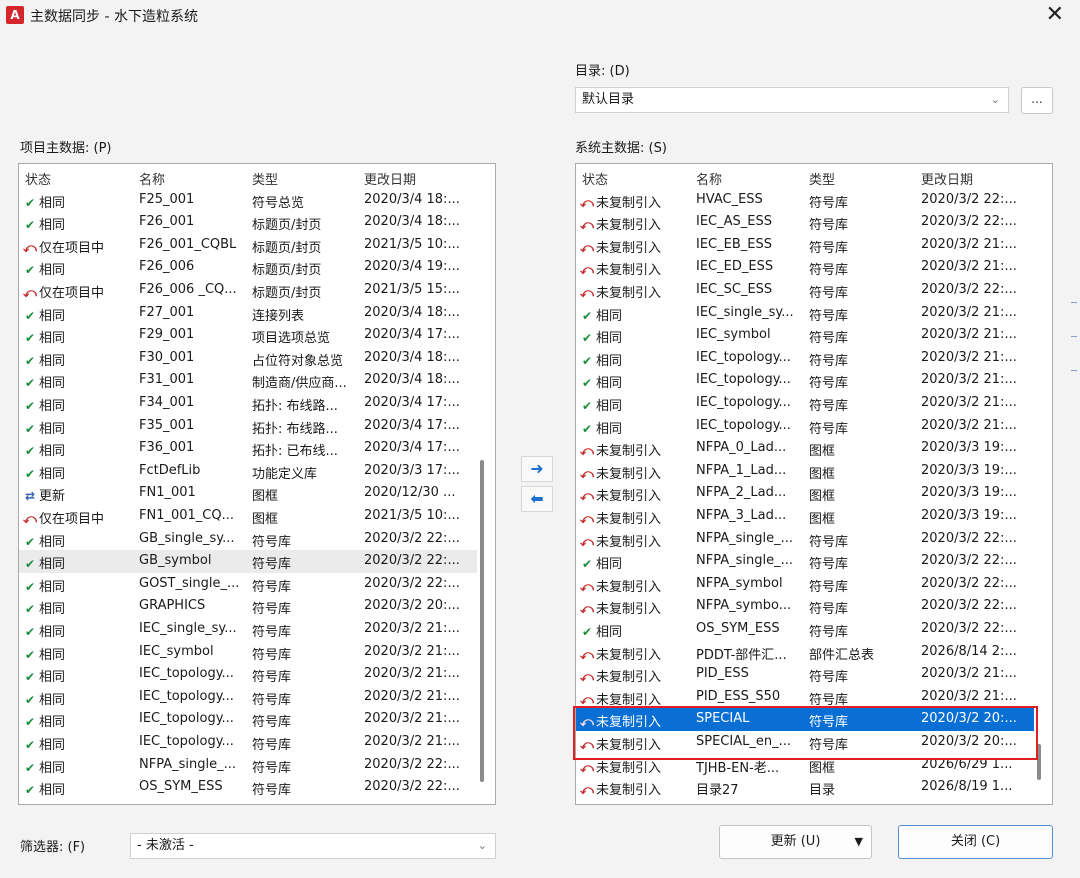  What do you see at coordinates (729, 199) in the screenshot?
I see `name-cell: HVAC_ESS` at bounding box center [729, 199].